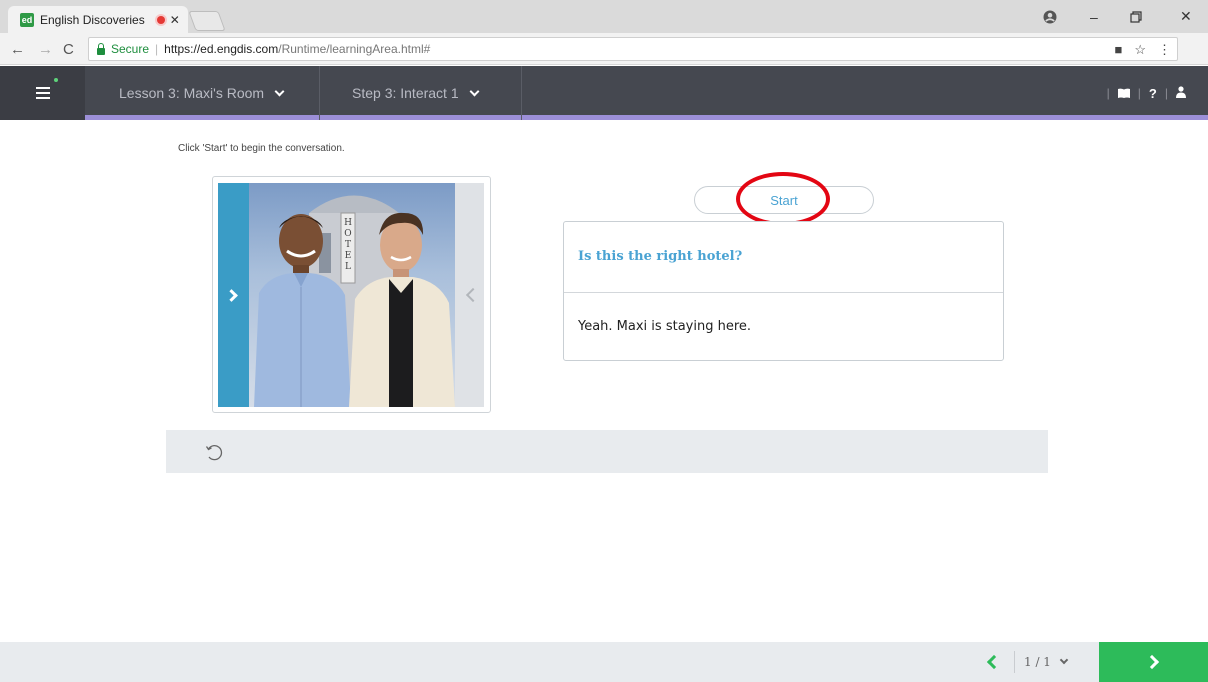 The width and height of the screenshot is (1208, 682). What do you see at coordinates (405, 93) in the screenshot?
I see `step-label: Step 3: Interact 1` at bounding box center [405, 93].